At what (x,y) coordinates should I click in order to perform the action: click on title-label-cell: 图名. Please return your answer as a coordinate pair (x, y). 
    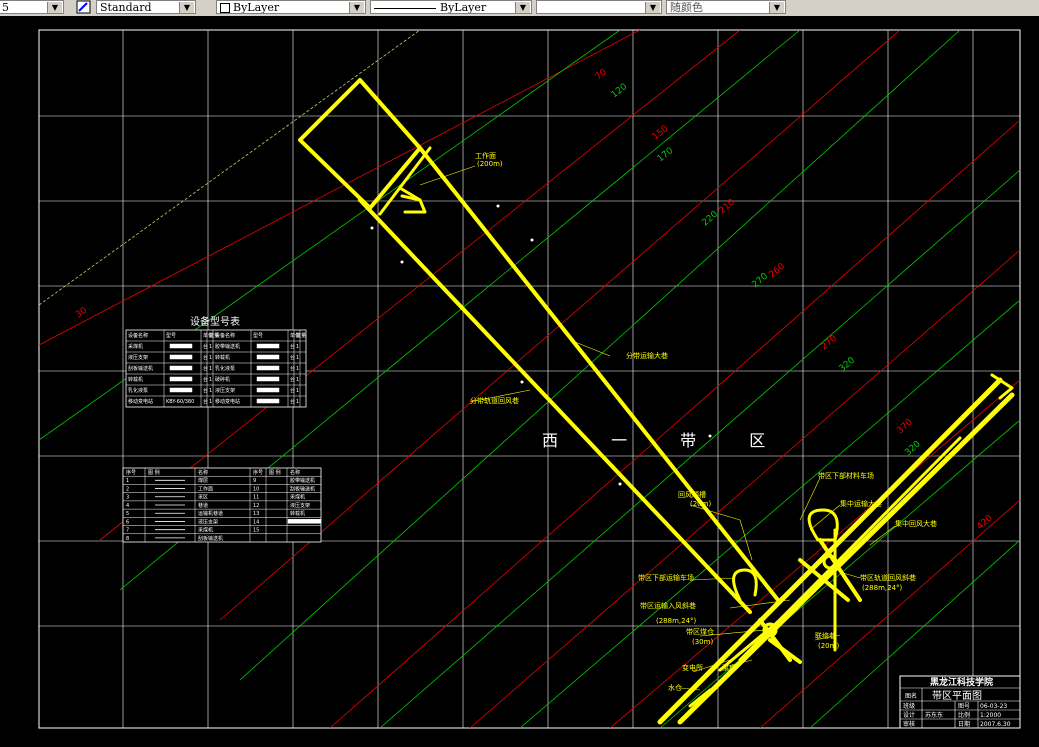
    Looking at the image, I should click on (911, 696).